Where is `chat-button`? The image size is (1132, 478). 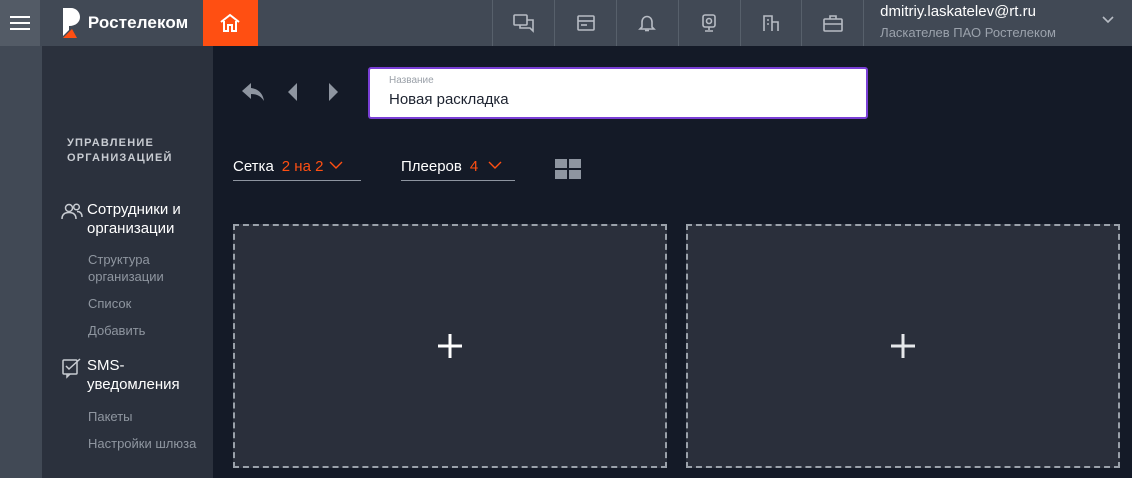
chat-button is located at coordinates (523, 23).